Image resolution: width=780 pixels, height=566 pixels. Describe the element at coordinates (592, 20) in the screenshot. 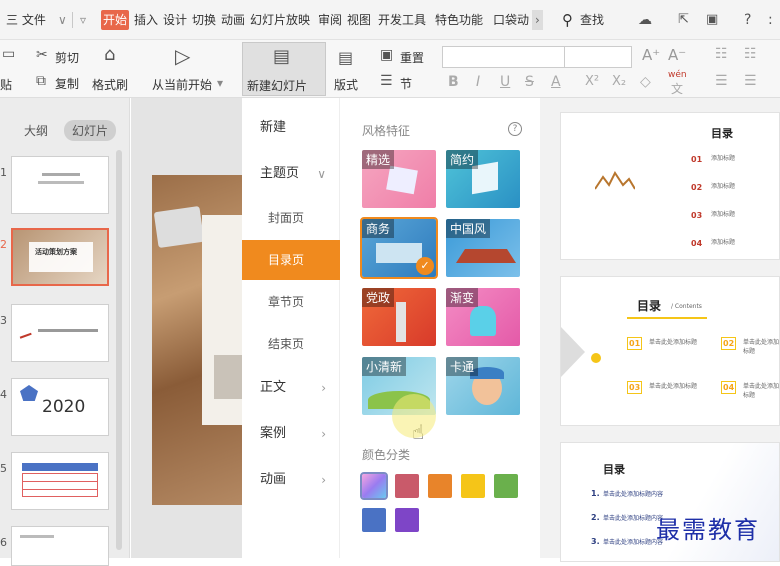

I see `search-button: 查找` at that location.